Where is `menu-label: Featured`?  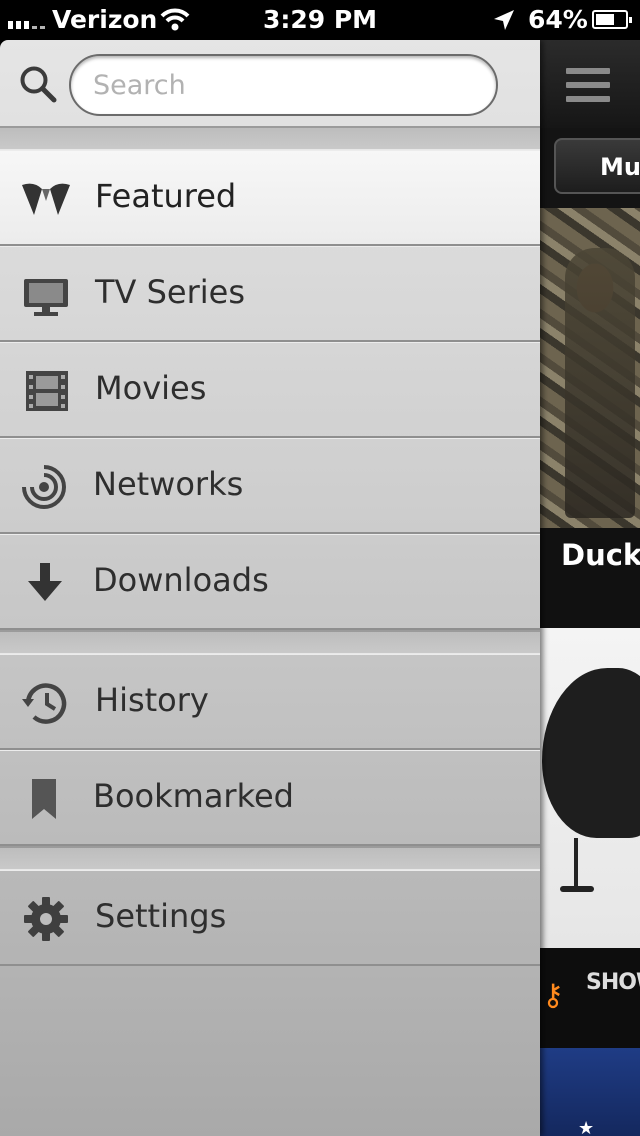
menu-label: Featured is located at coordinates (166, 196).